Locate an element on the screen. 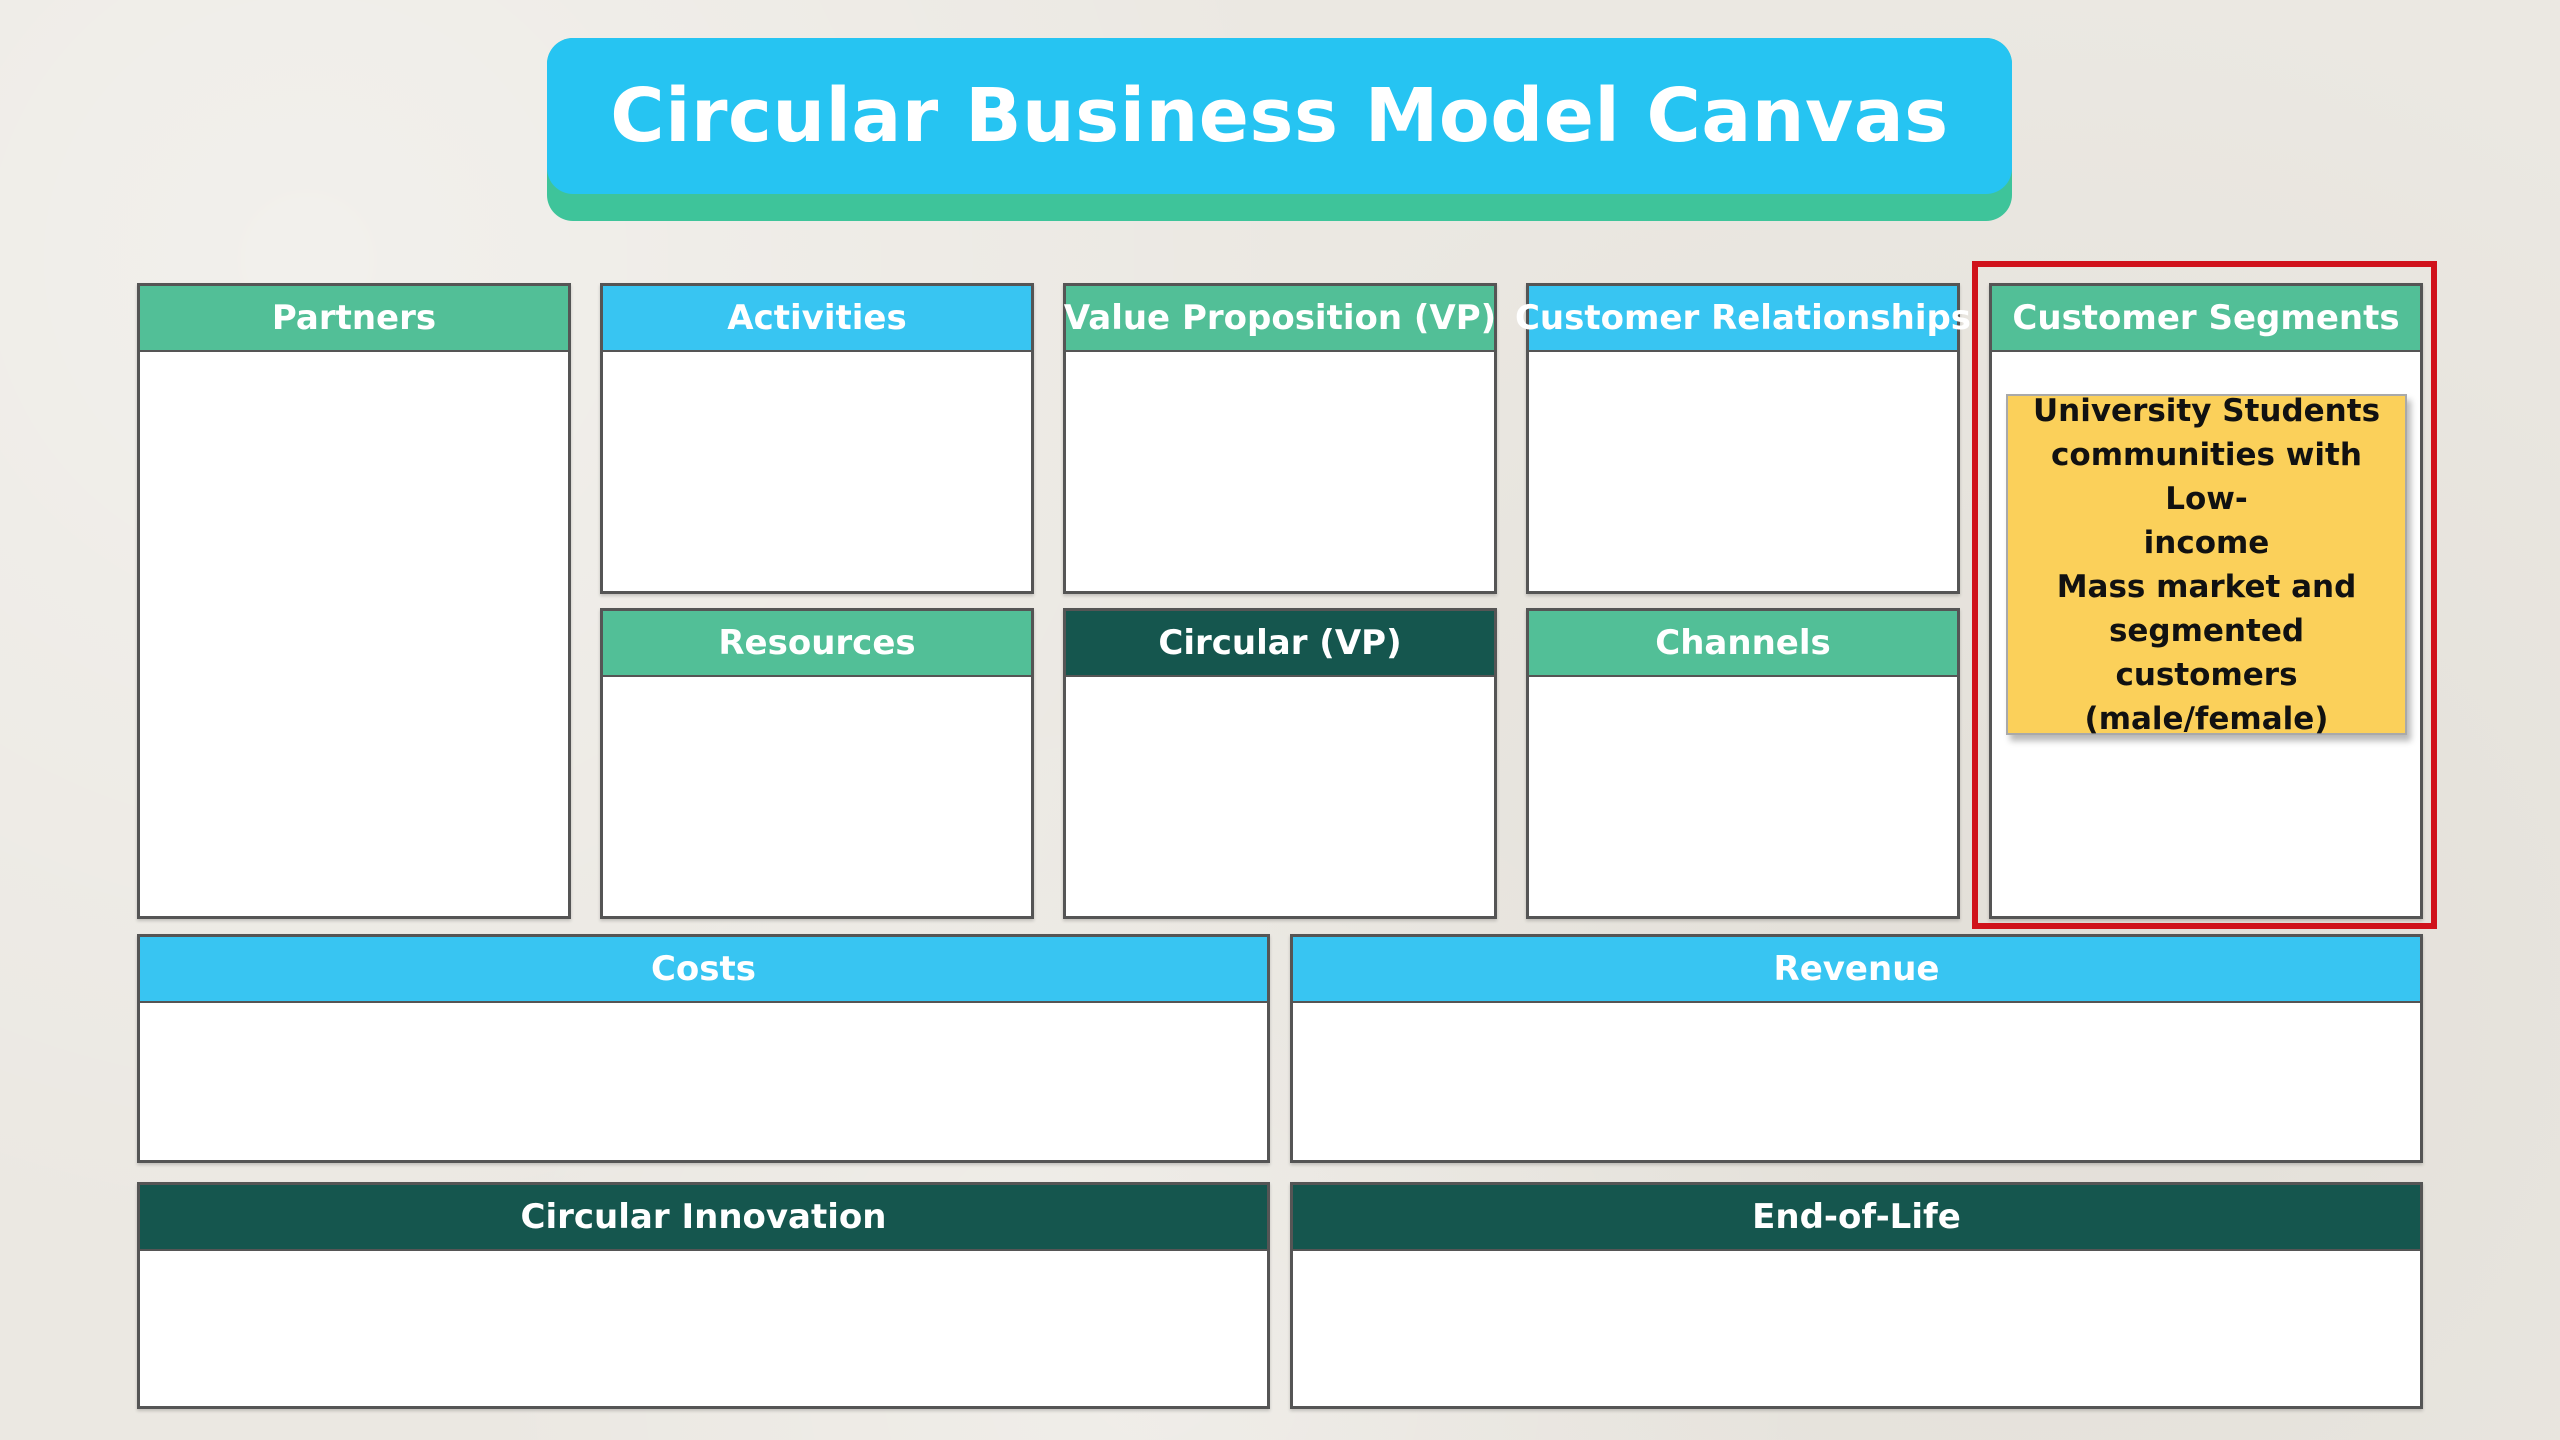 This screenshot has height=1440, width=2560. block-header-customer-relationships: Customer Relationships is located at coordinates (1743, 319).